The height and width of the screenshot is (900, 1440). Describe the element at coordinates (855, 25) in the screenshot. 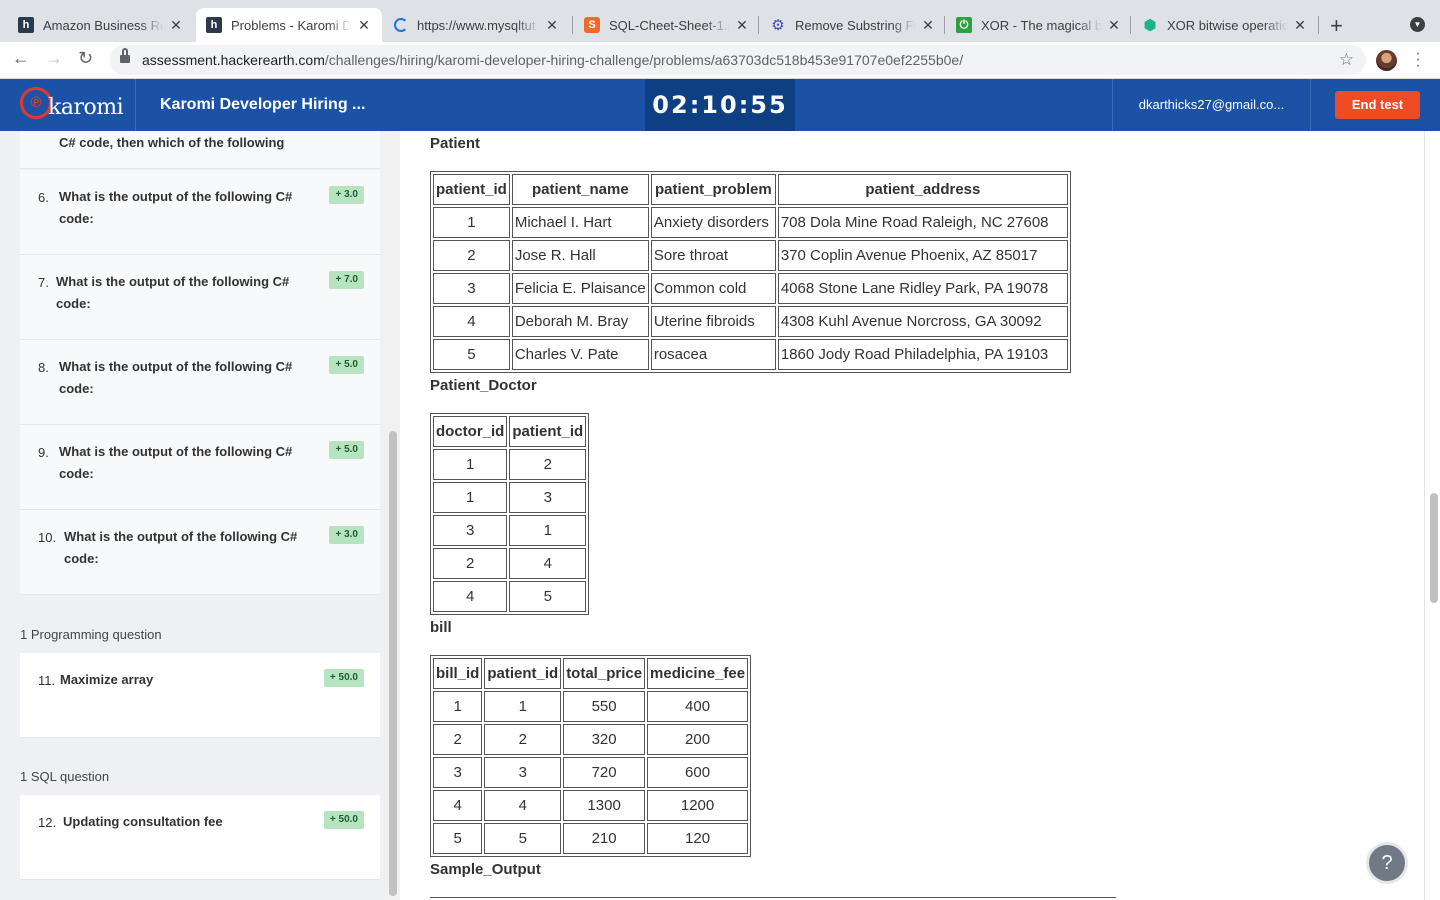

I see `tab-title: Remove Substring Fro` at that location.